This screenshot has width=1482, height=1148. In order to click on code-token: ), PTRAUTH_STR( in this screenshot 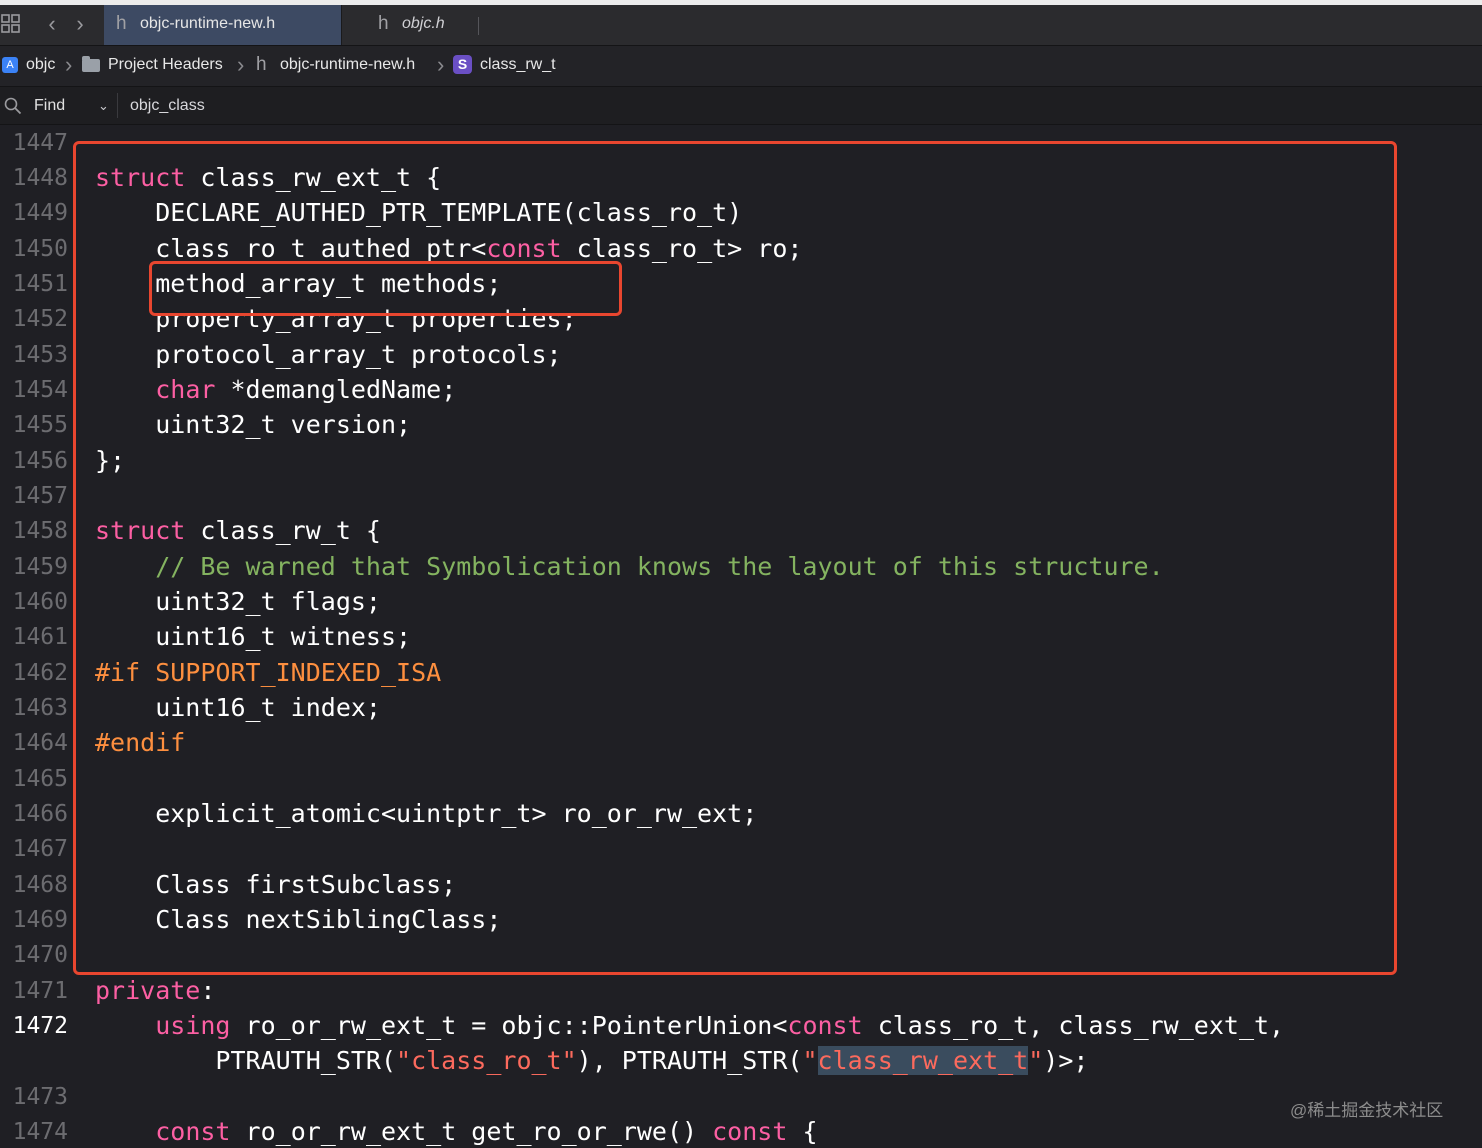, I will do `click(689, 1060)`.